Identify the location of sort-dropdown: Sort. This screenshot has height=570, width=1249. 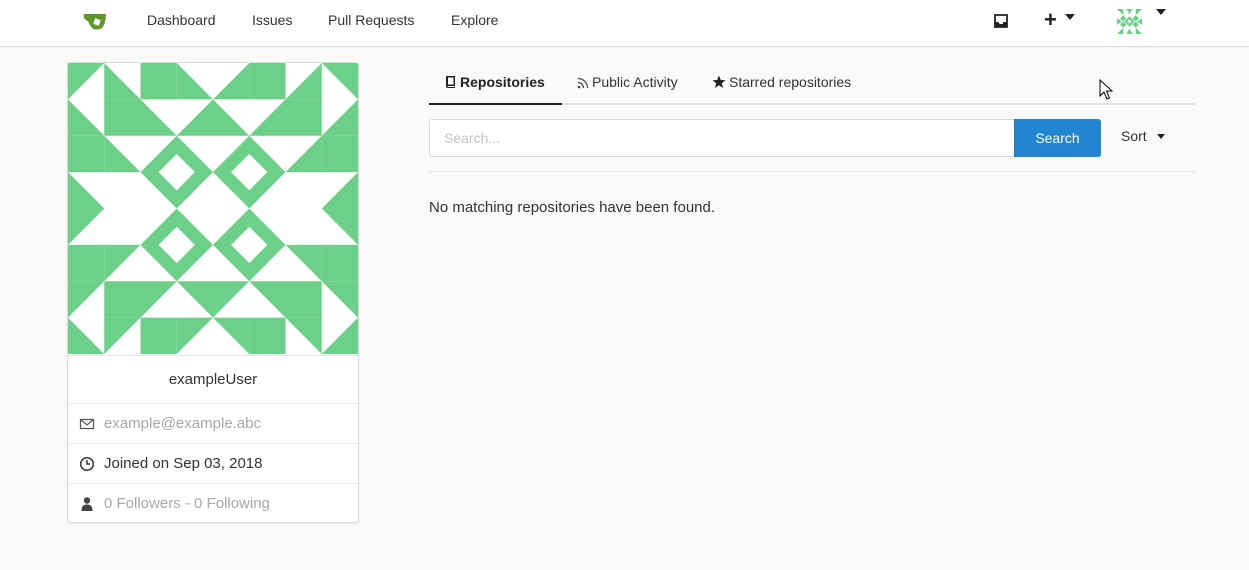
(1143, 136).